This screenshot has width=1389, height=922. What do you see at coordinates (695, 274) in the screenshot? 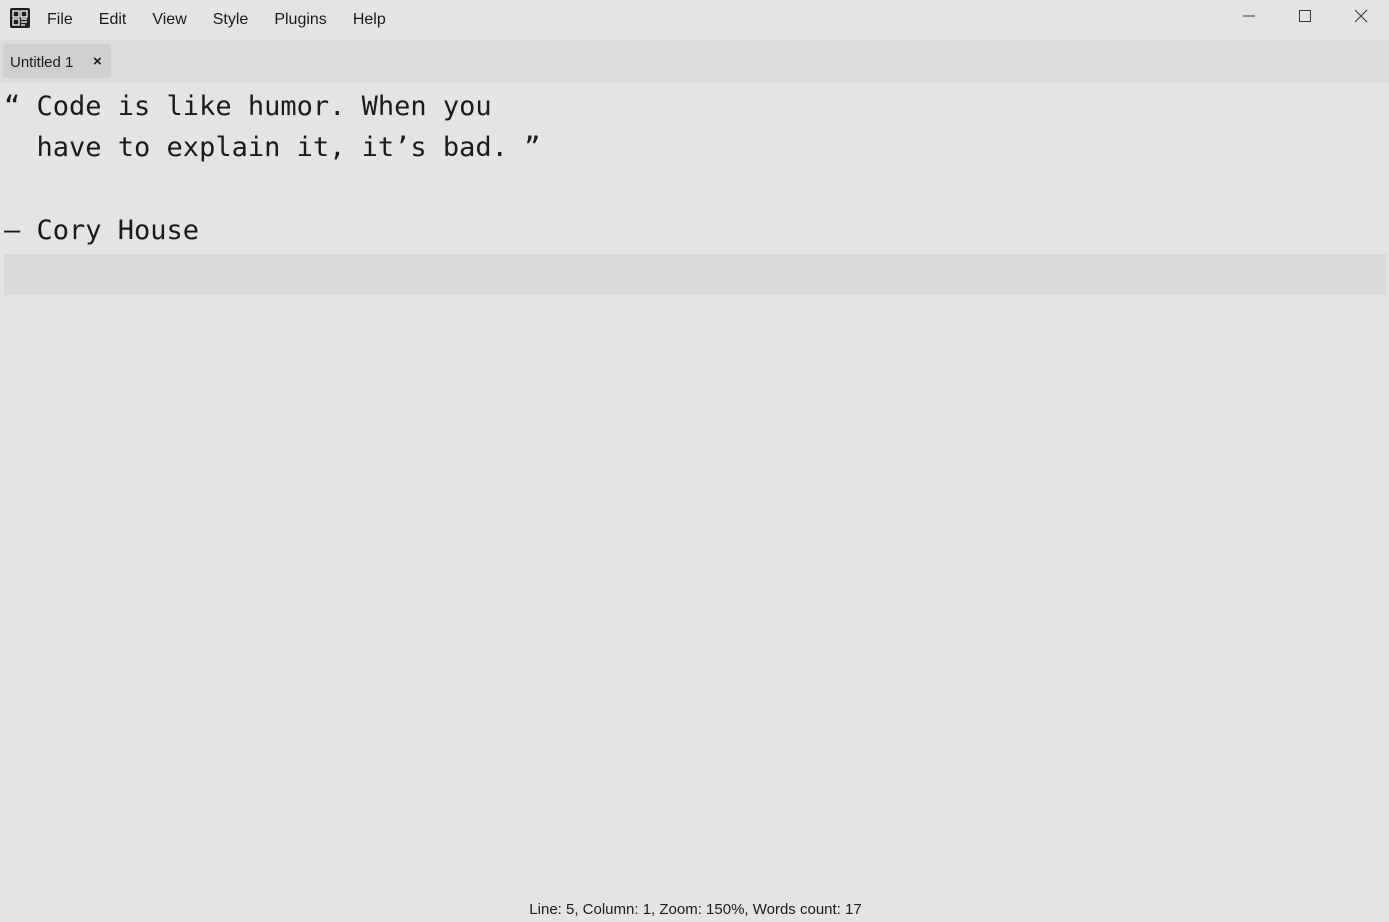
I see `current-line-highlight` at bounding box center [695, 274].